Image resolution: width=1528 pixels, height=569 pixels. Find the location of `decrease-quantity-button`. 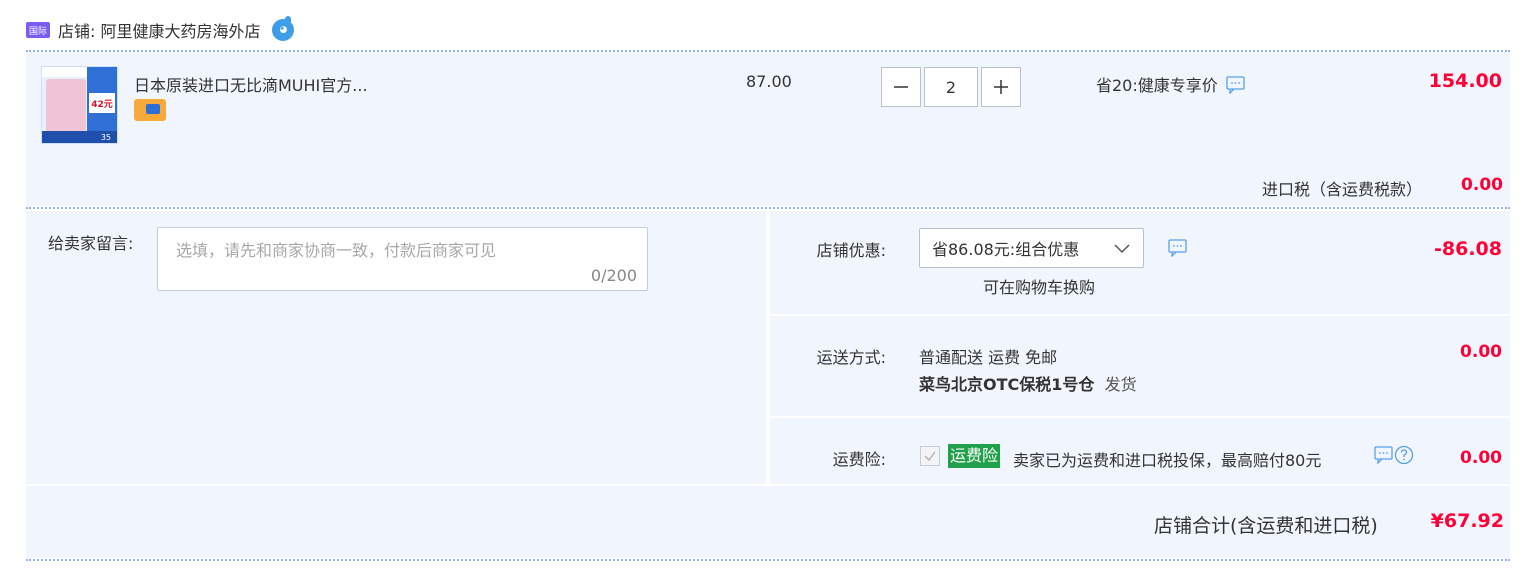

decrease-quantity-button is located at coordinates (901, 87).